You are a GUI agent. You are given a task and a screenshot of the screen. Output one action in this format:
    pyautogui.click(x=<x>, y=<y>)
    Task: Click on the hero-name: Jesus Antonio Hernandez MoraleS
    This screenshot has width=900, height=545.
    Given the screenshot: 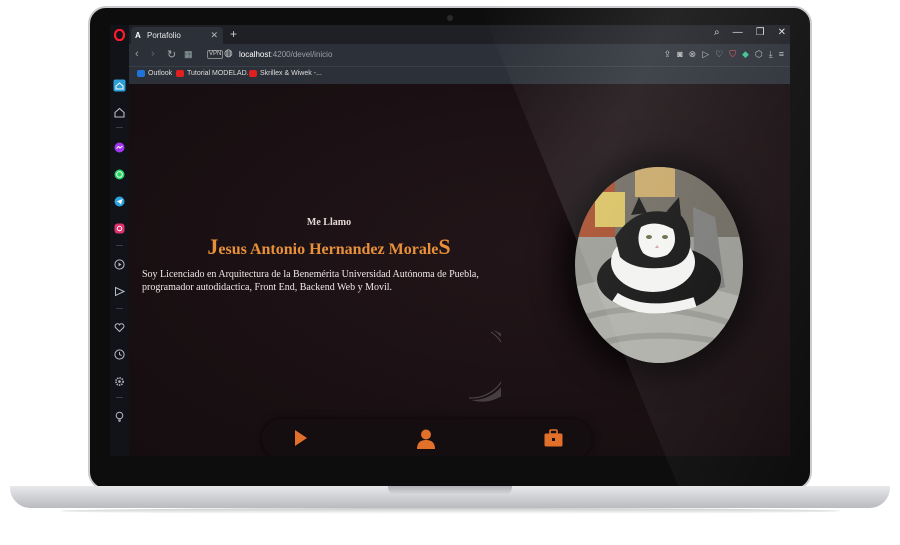 What is the action you would take?
    pyautogui.click(x=329, y=246)
    